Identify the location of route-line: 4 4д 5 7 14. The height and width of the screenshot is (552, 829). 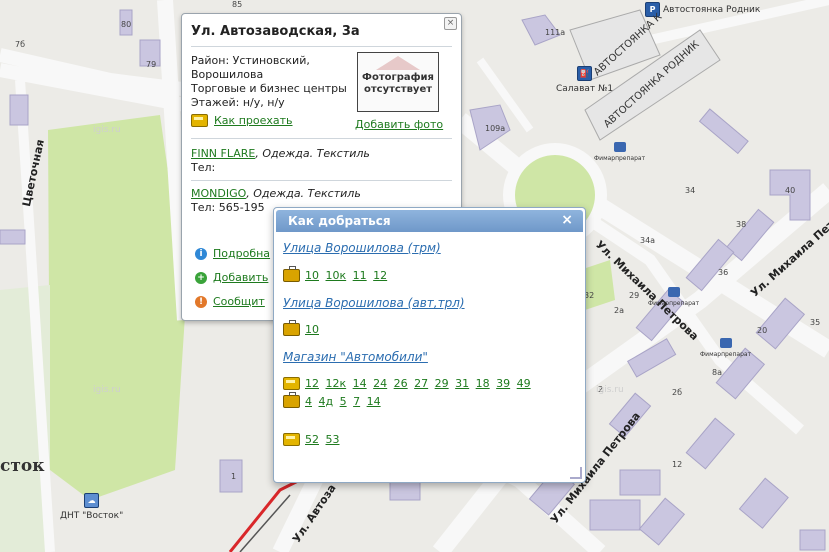
(333, 400).